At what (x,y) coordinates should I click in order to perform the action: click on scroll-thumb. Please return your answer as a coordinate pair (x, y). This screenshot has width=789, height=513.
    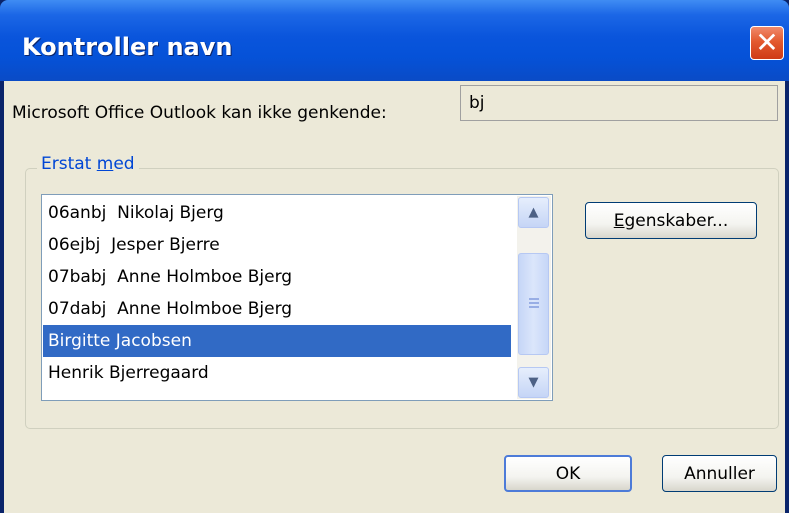
    Looking at the image, I should click on (533, 304).